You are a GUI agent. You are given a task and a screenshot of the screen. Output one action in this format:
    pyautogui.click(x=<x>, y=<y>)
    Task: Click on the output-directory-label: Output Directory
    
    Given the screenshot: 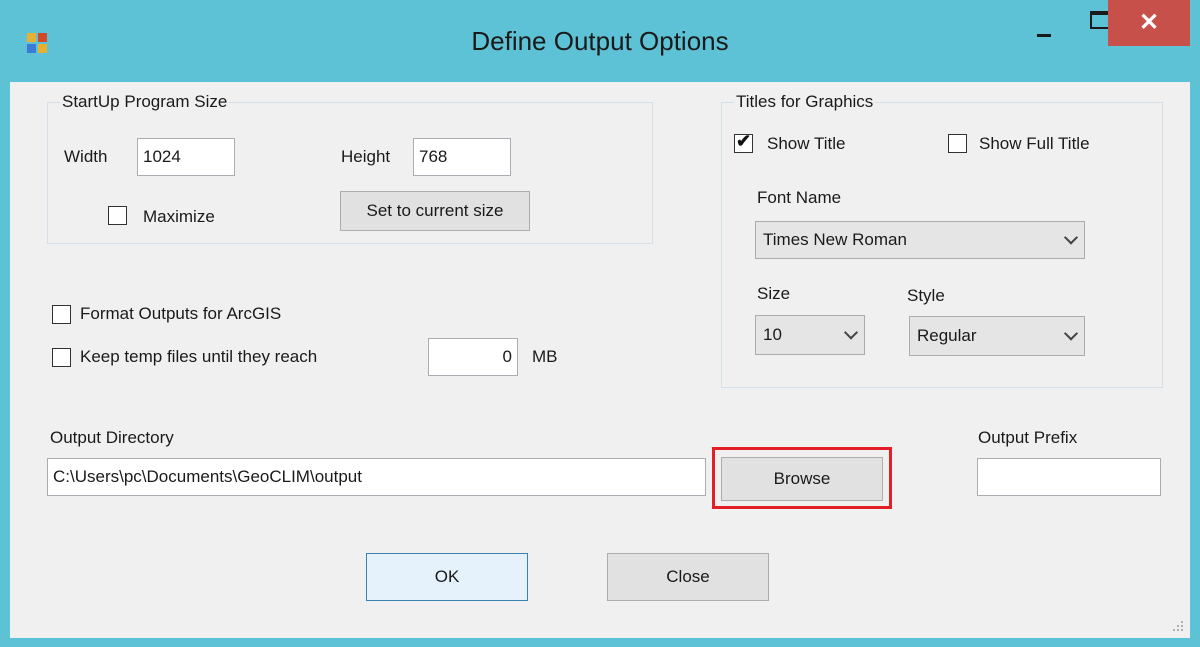 What is the action you would take?
    pyautogui.click(x=112, y=437)
    